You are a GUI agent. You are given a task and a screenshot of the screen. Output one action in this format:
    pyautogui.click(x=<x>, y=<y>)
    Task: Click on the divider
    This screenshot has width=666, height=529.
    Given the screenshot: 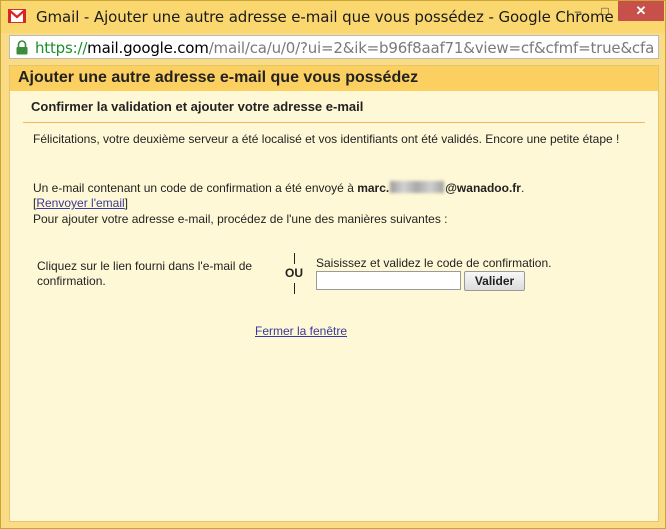 What is the action you would take?
    pyautogui.click(x=334, y=122)
    